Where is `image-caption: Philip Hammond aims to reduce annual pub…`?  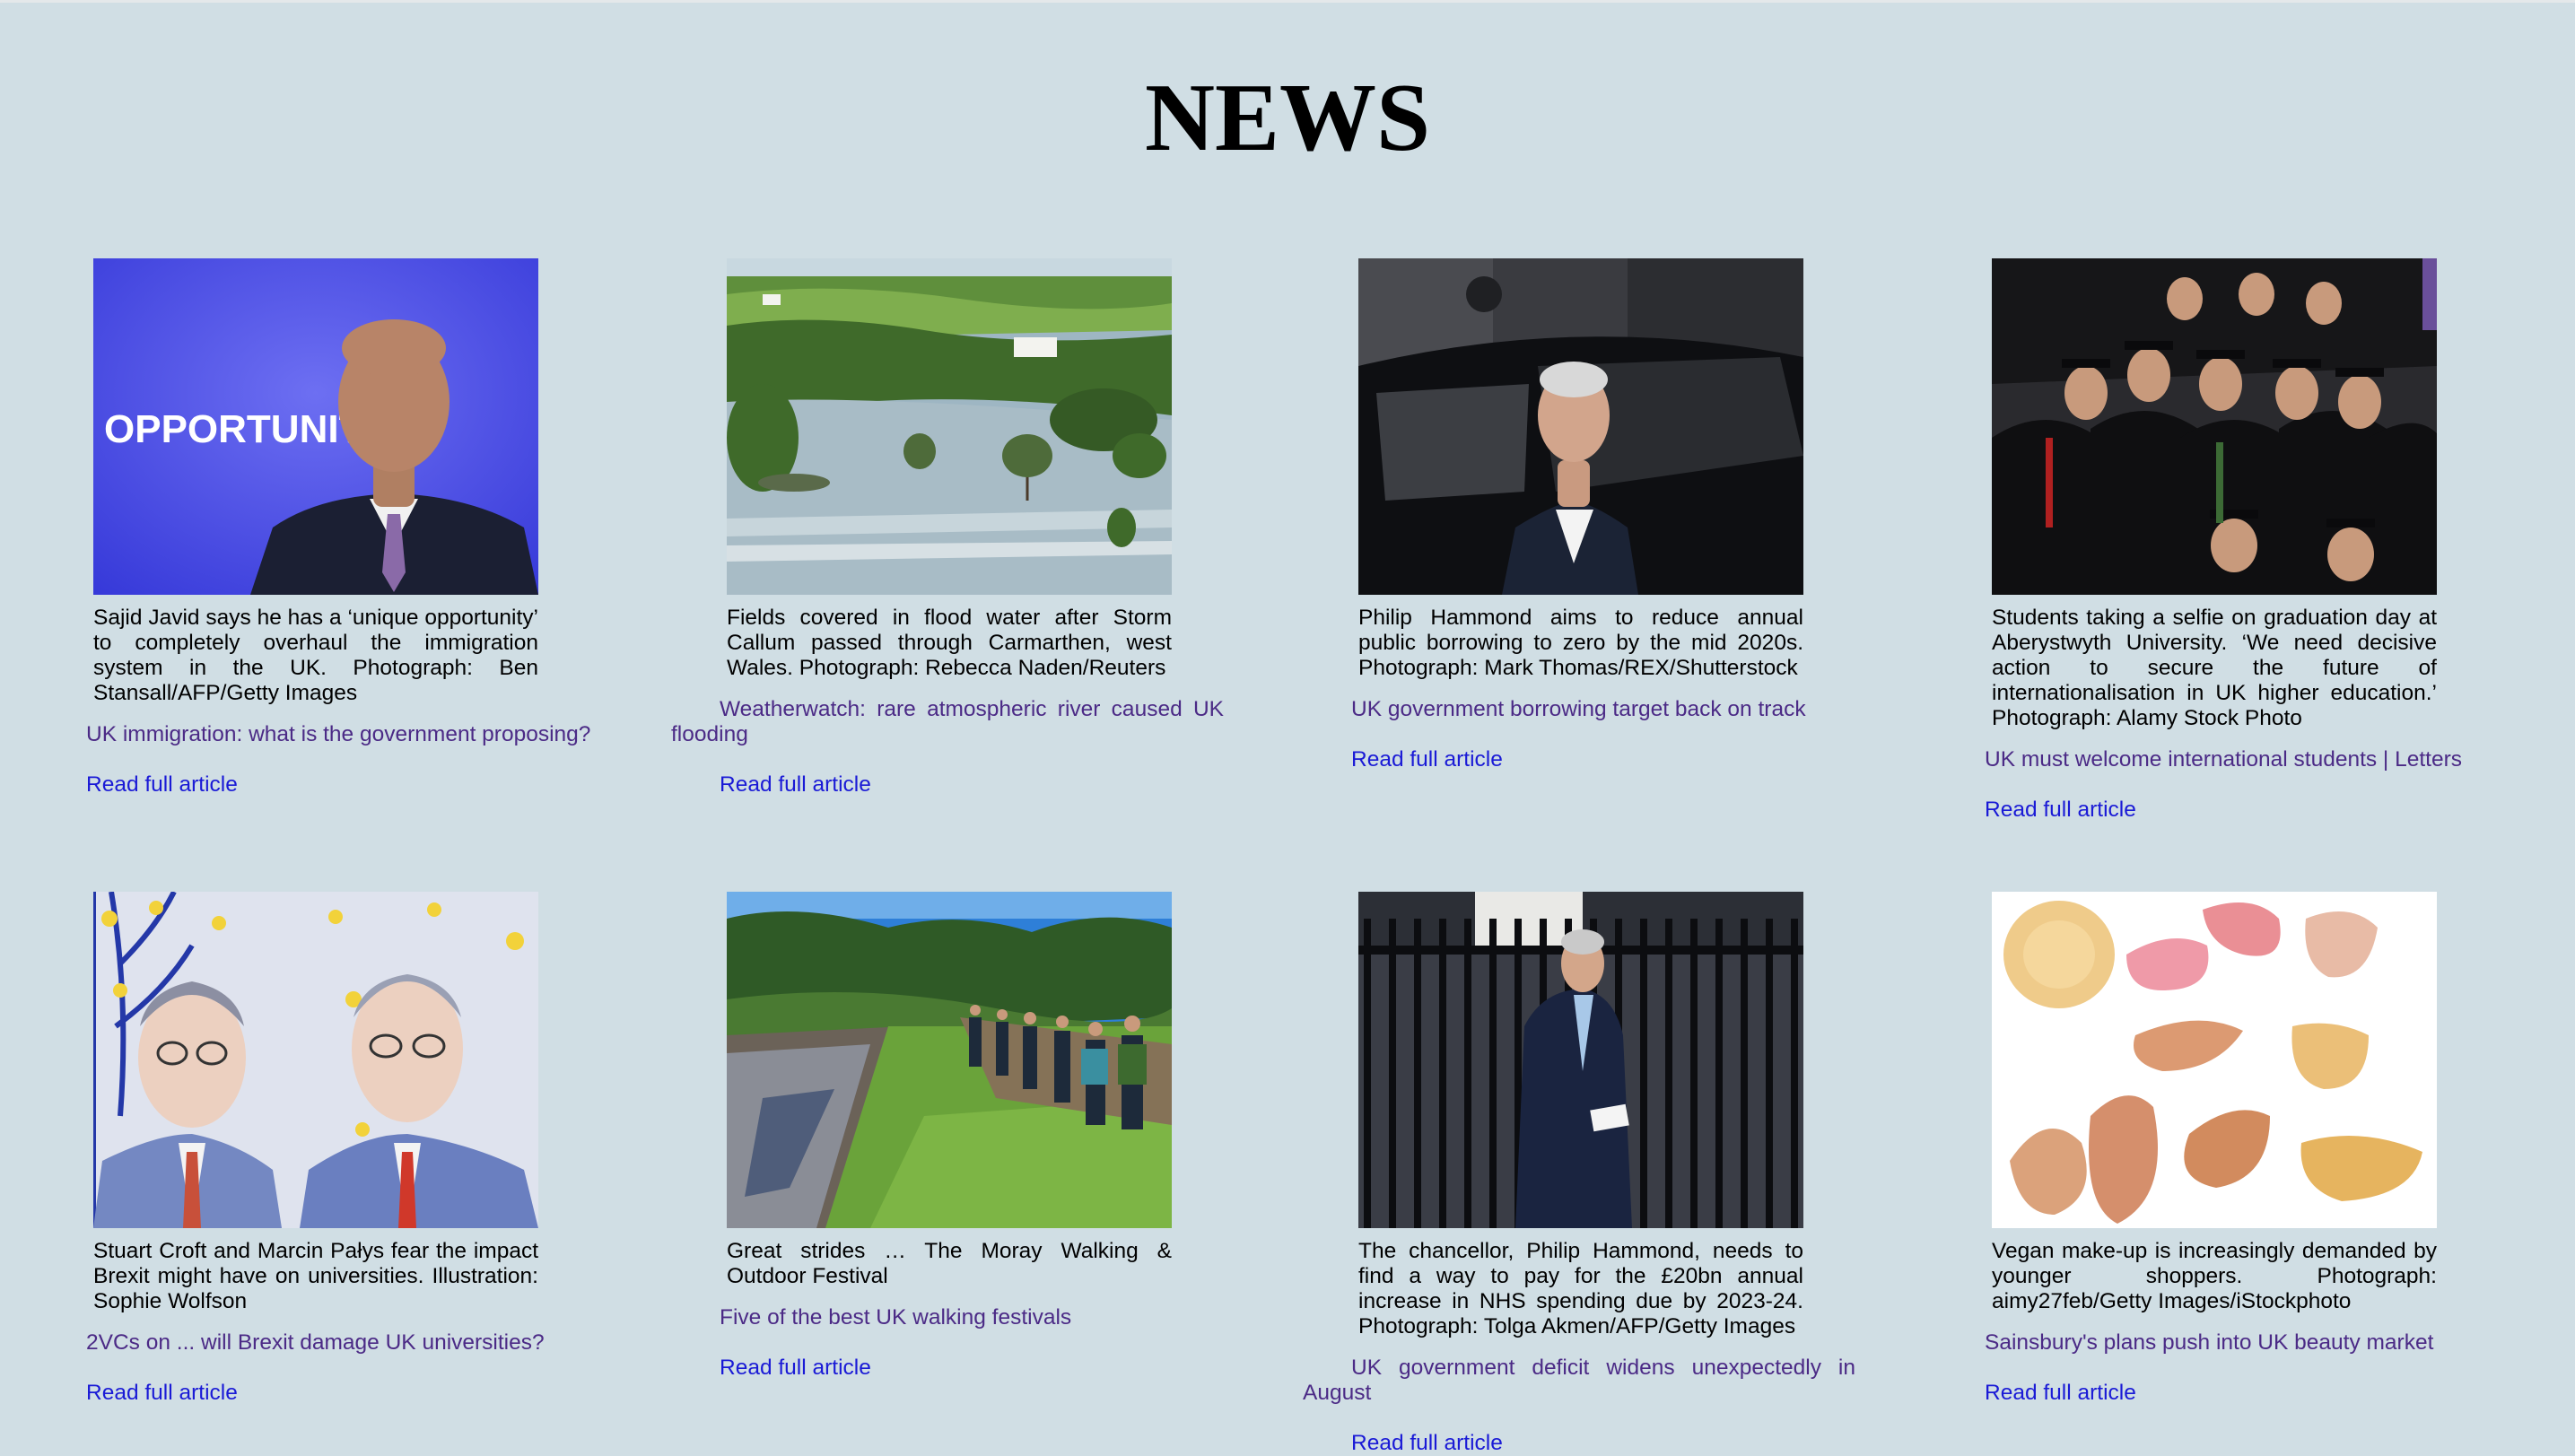 image-caption: Philip Hammond aims to reduce annual pub… is located at coordinates (1580, 643).